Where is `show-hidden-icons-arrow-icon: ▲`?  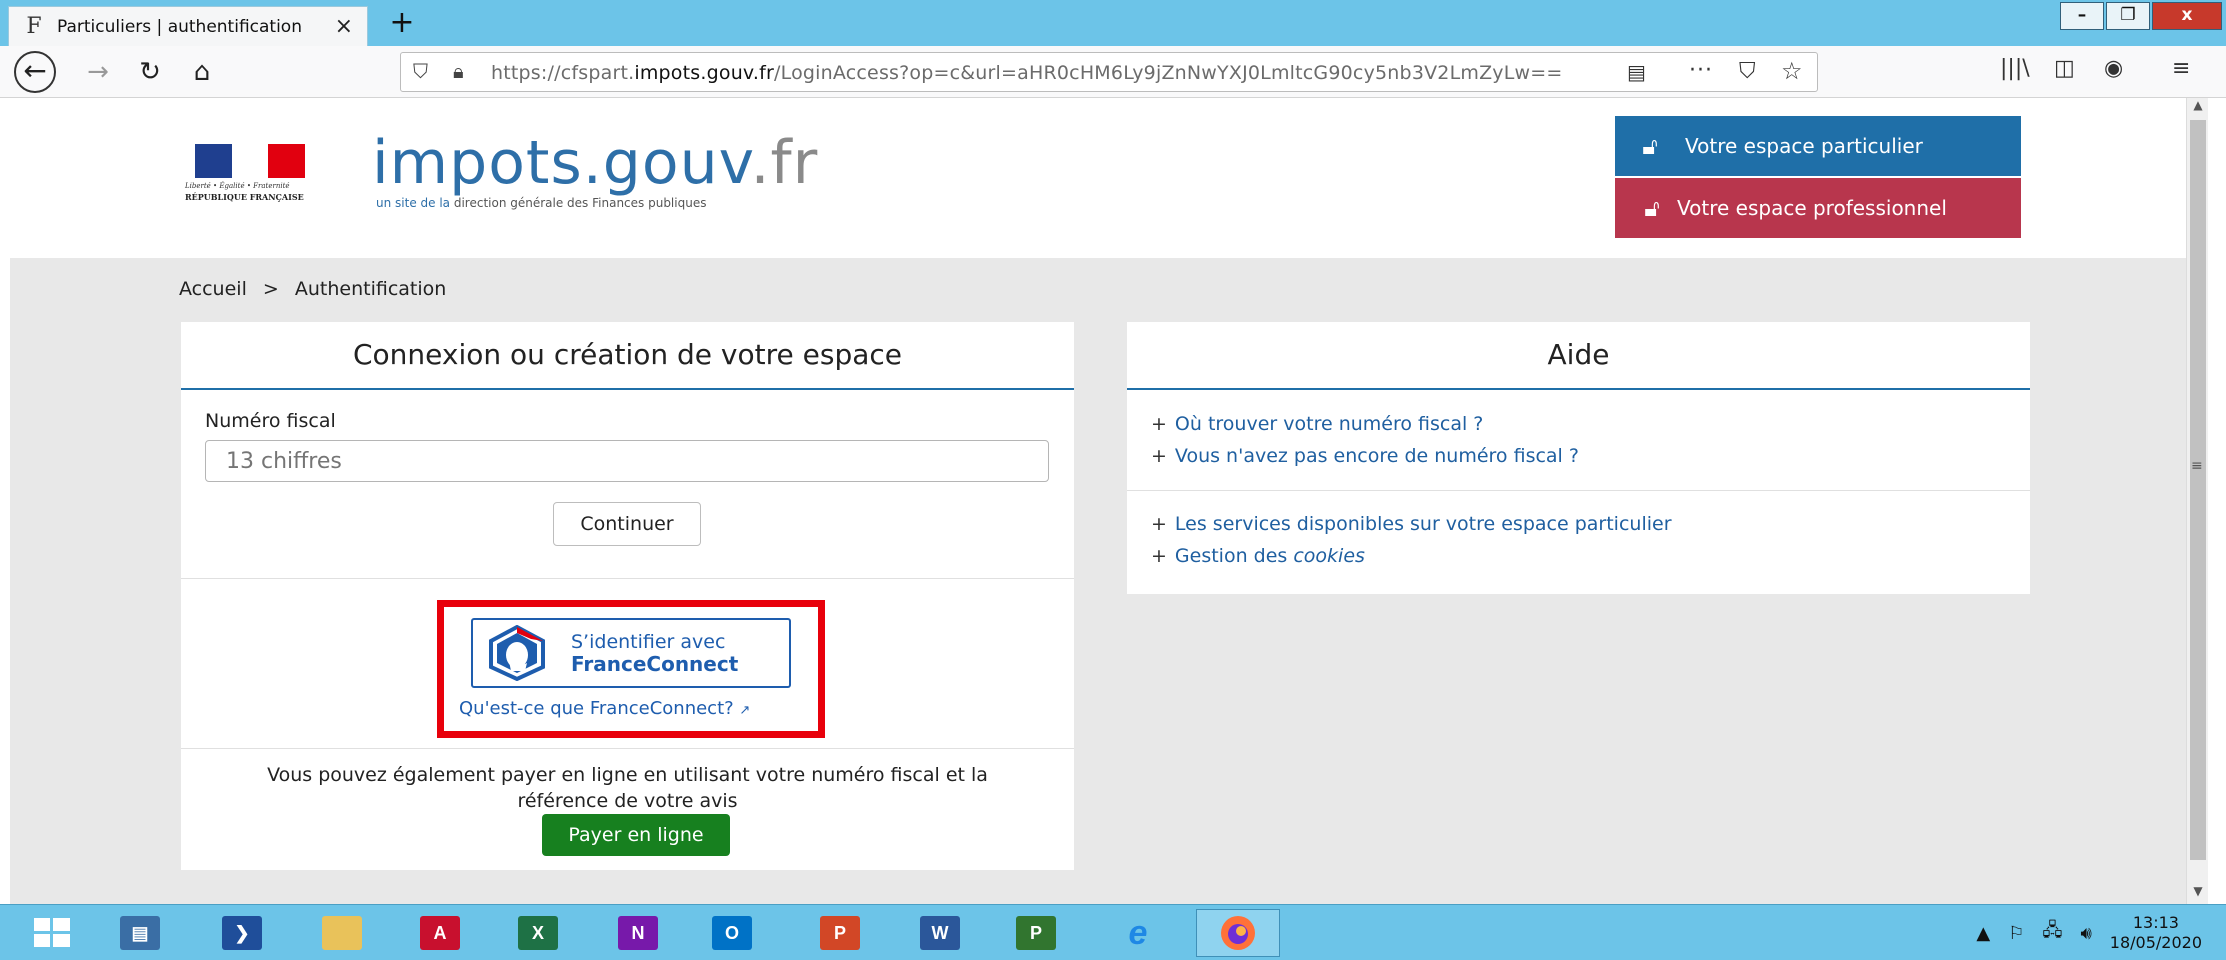 show-hidden-icons-arrow-icon: ▲ is located at coordinates (1983, 933).